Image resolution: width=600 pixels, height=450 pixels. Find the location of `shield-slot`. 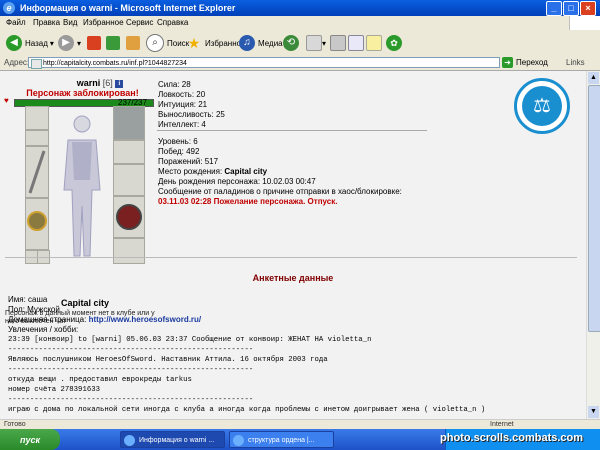

shield-slot is located at coordinates (129, 217).